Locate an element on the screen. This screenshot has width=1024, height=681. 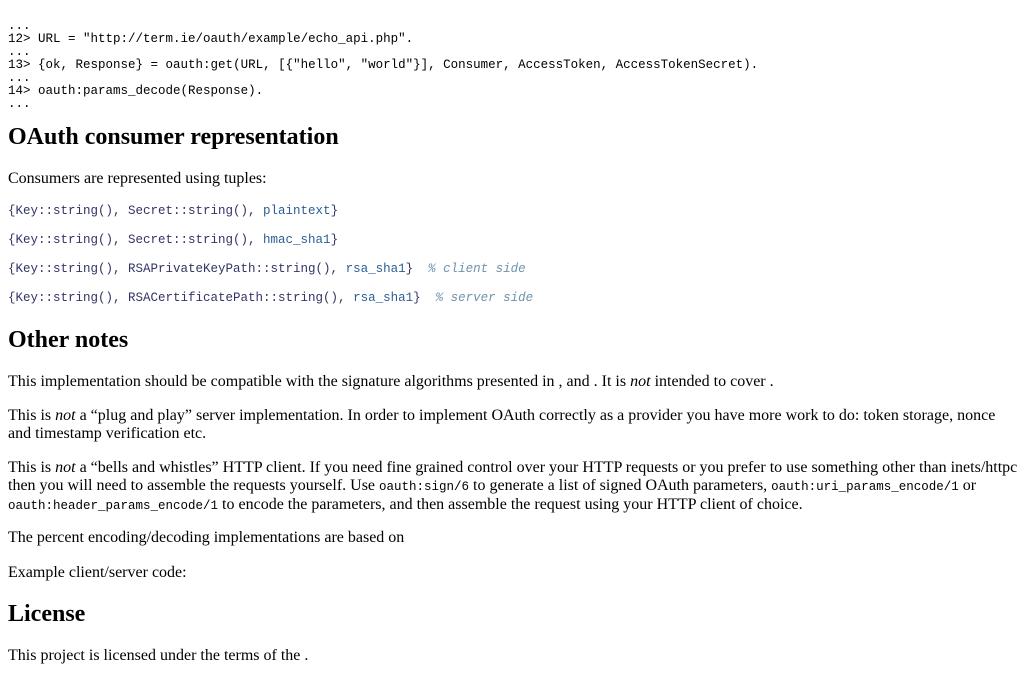
code-oauth-sign: oauth:sign/6 is located at coordinates (424, 487).